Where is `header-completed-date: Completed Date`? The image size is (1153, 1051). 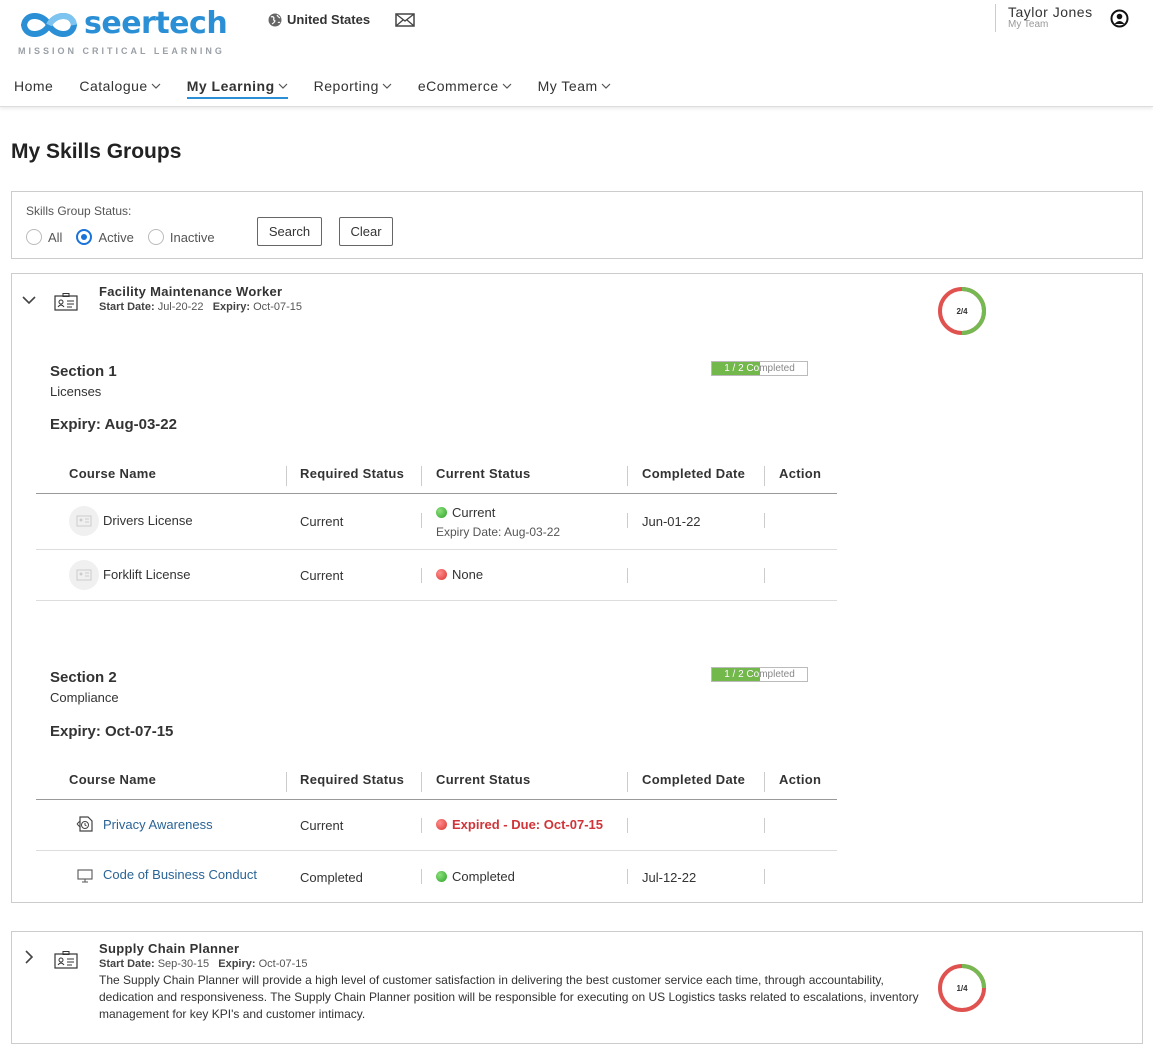
header-completed-date: Completed Date is located at coordinates (694, 473).